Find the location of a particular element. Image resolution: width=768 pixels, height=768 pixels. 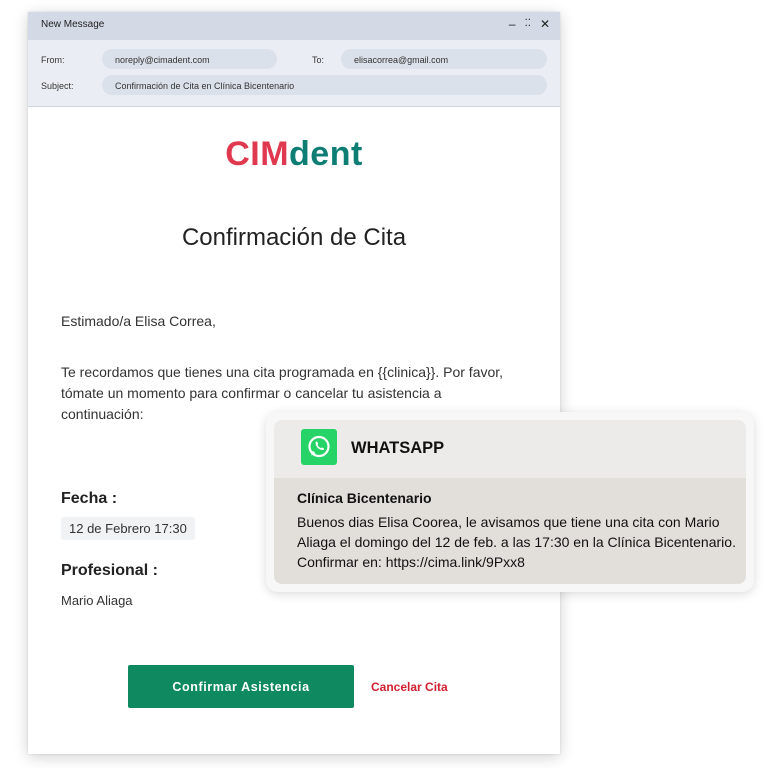

window-title: New Message is located at coordinates (73, 24).